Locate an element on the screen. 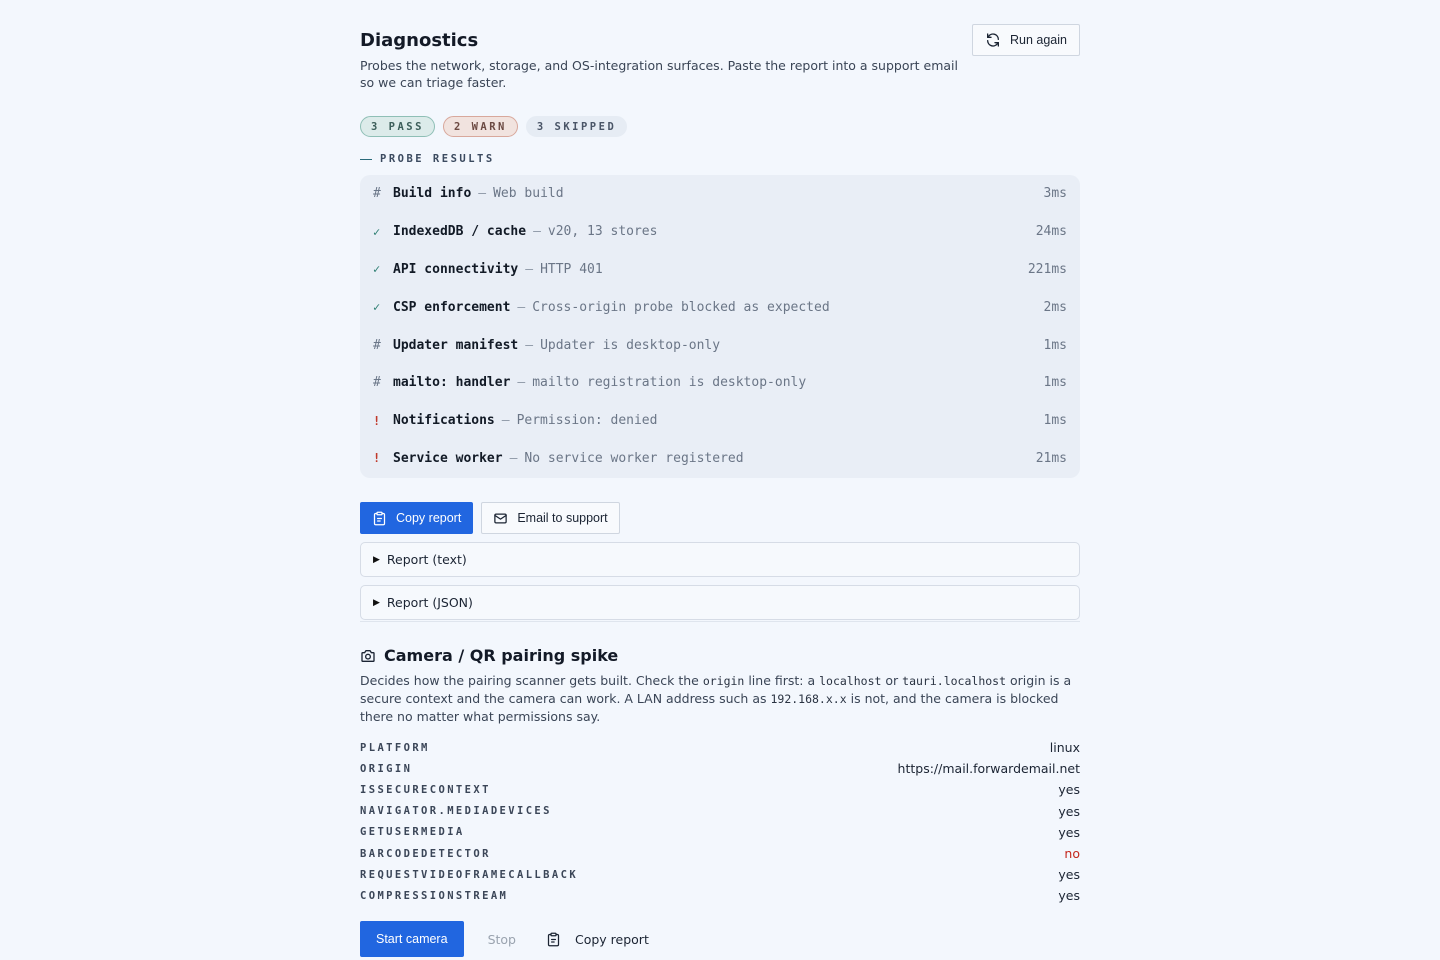 The image size is (1440, 960). probe-detail: Web build is located at coordinates (528, 194).